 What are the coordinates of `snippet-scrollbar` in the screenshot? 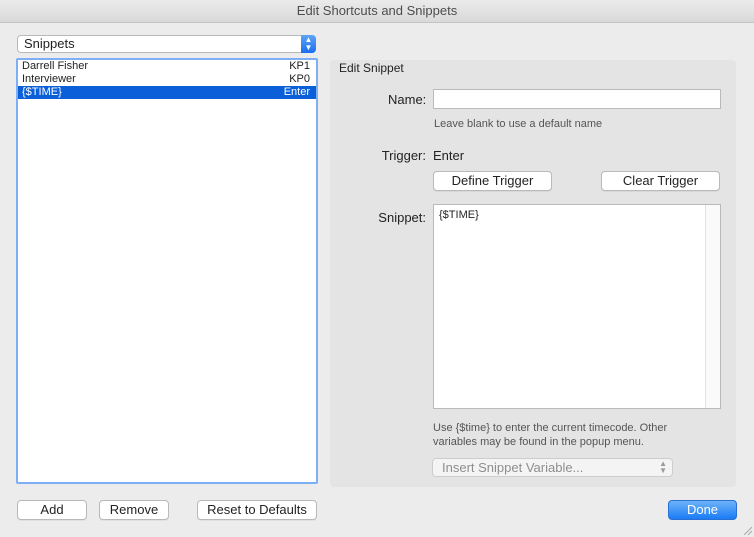 It's located at (712, 306).